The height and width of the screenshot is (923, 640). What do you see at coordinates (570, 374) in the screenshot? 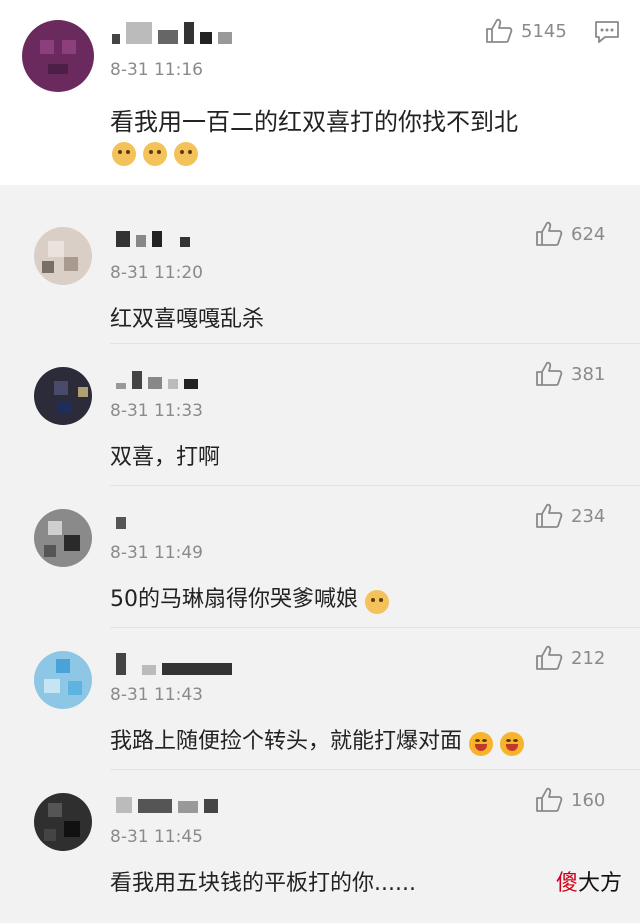
I see `like-button: 381` at bounding box center [570, 374].